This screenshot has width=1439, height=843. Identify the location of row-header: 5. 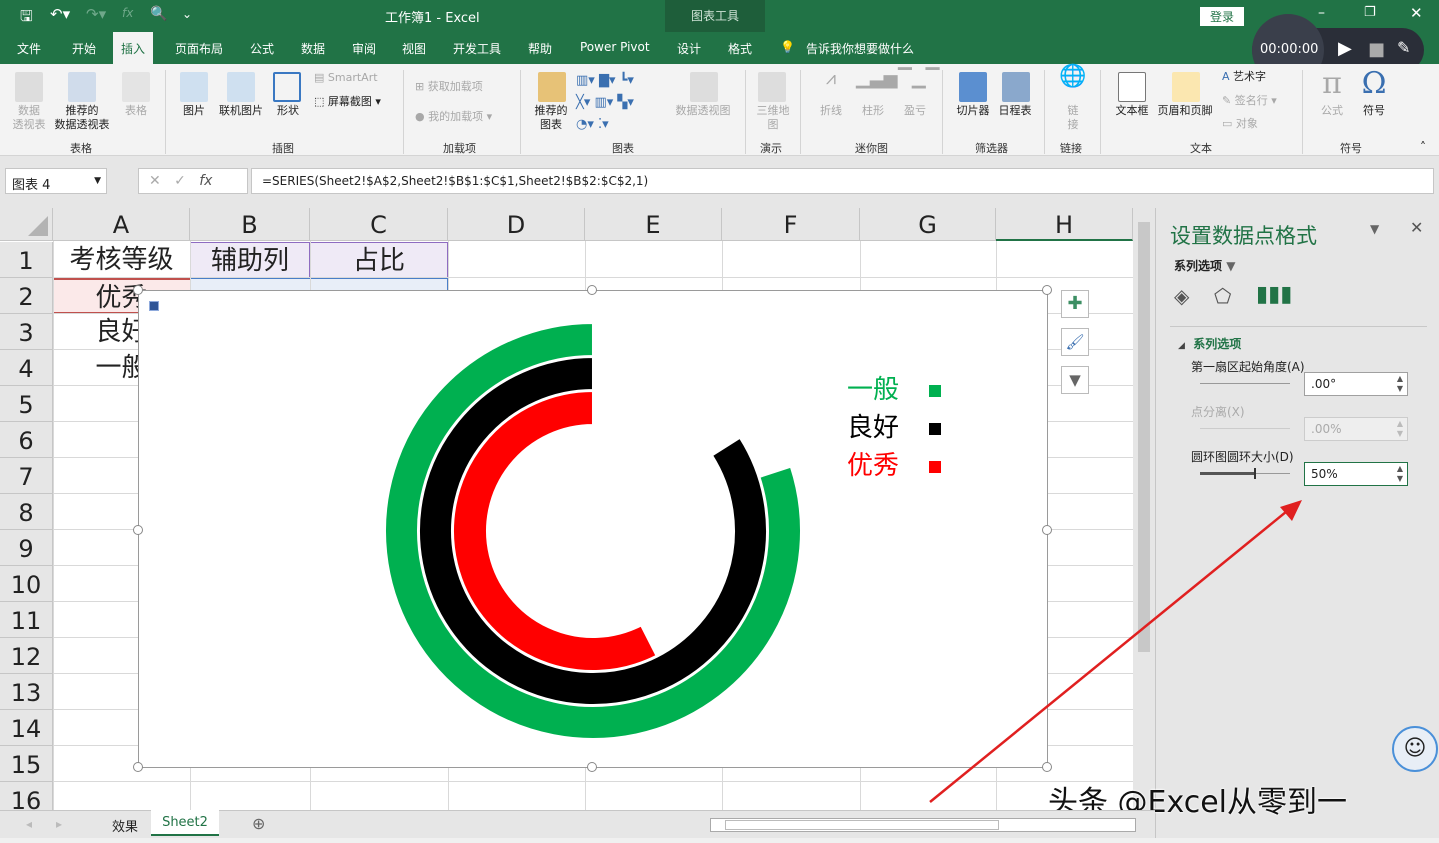
(26, 404).